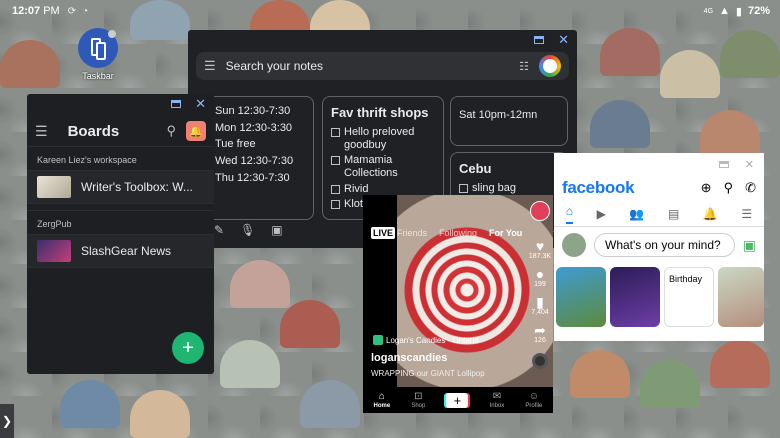 This screenshot has width=780, height=438. I want to click on creator-avatar, so click(540, 211).